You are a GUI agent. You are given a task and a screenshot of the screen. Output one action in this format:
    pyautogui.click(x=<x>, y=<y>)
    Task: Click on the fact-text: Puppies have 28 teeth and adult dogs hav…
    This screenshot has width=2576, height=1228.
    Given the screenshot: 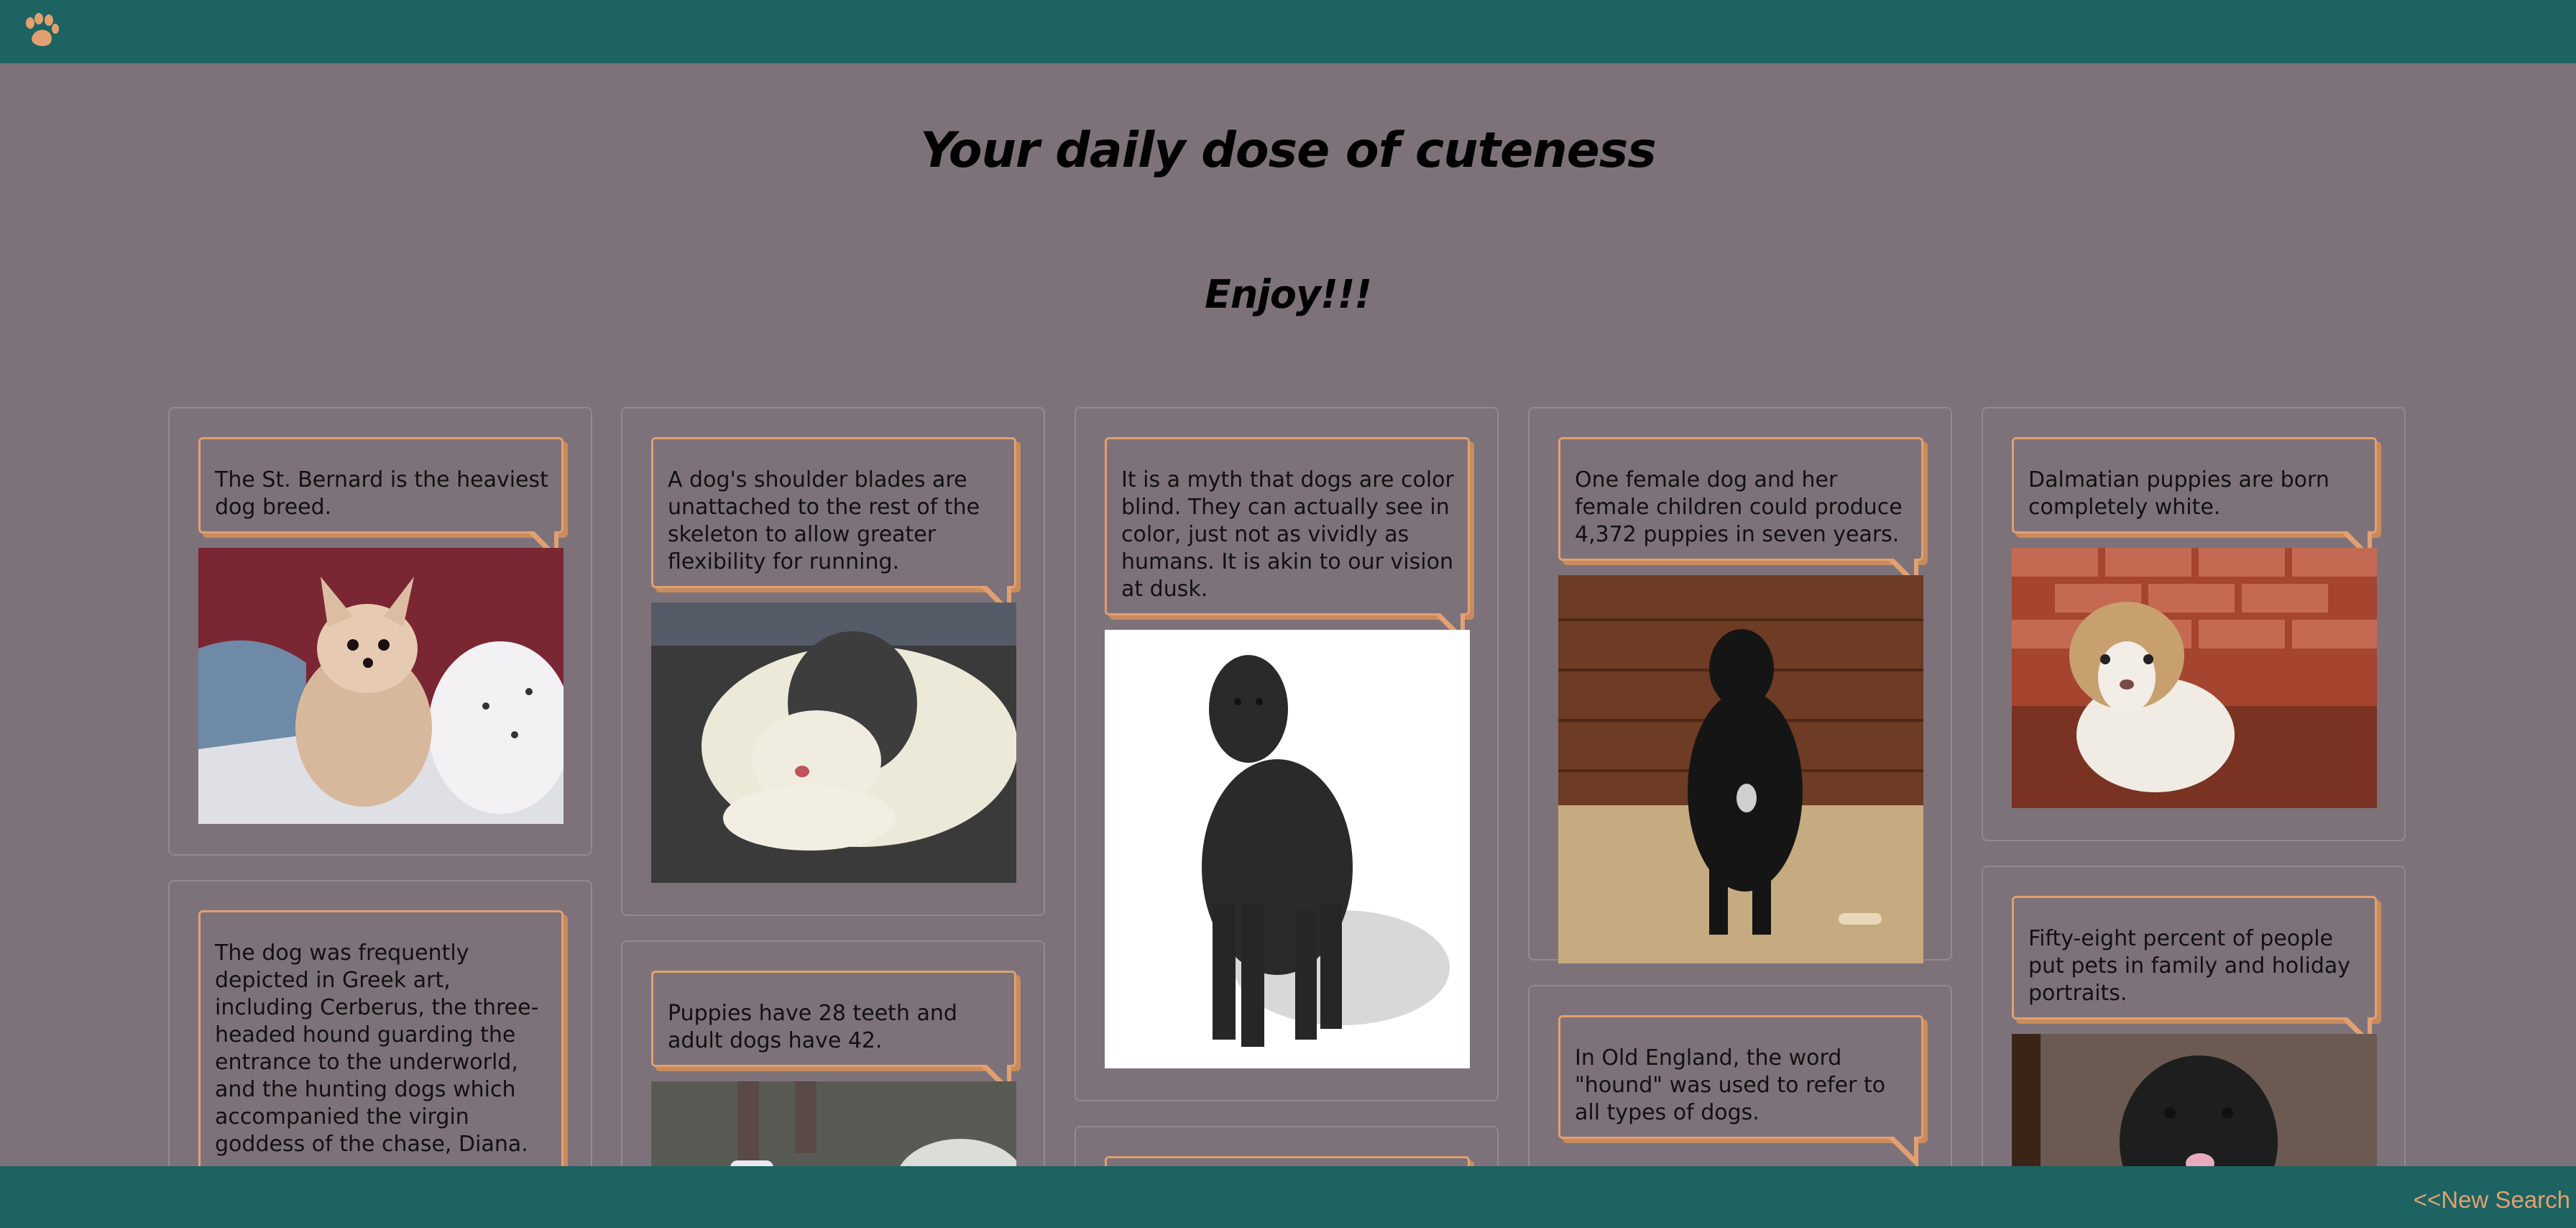 What is the action you would take?
    pyautogui.click(x=812, y=1027)
    